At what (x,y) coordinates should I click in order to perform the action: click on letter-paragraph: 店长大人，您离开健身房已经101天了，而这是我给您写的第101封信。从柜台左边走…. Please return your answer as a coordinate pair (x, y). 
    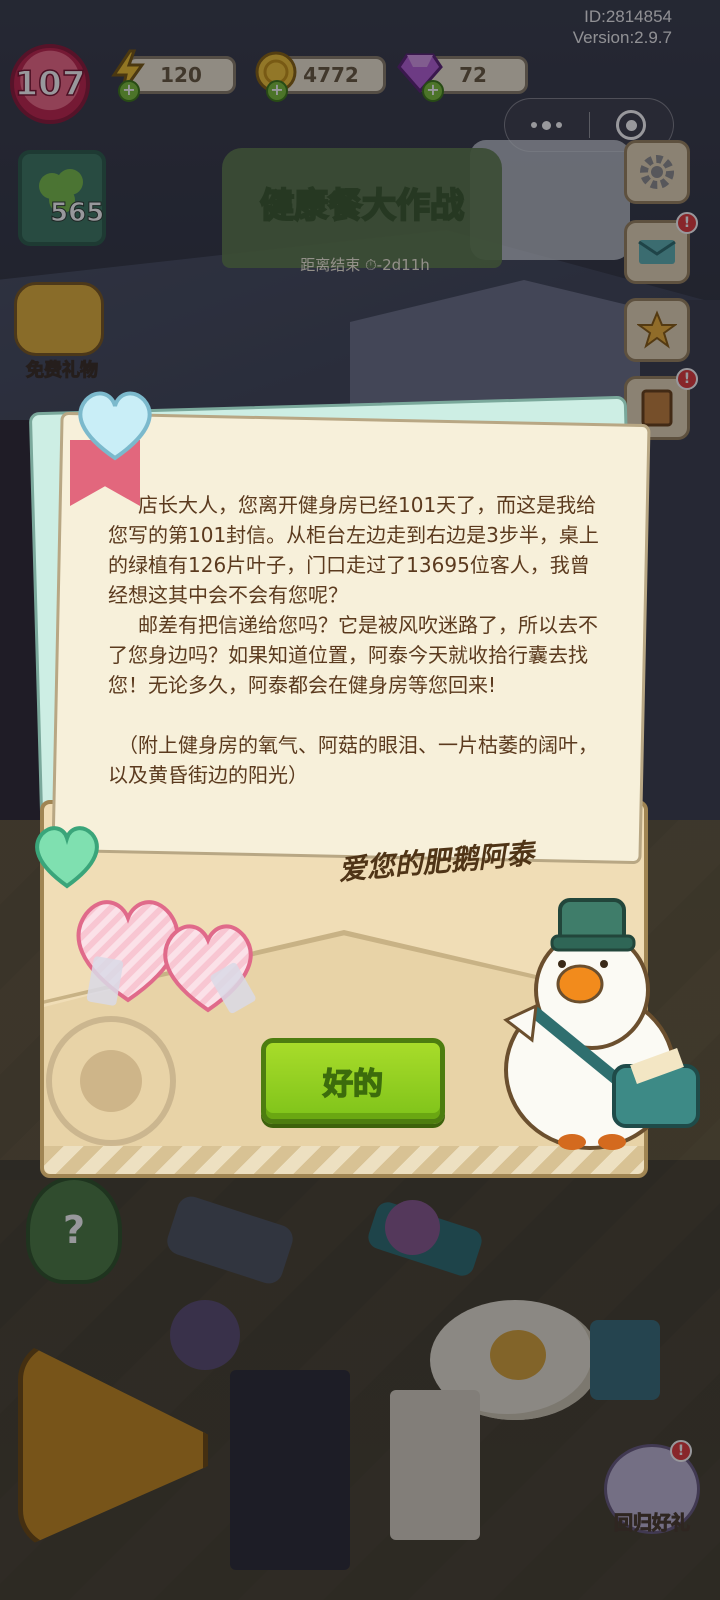
    Looking at the image, I should click on (353, 550).